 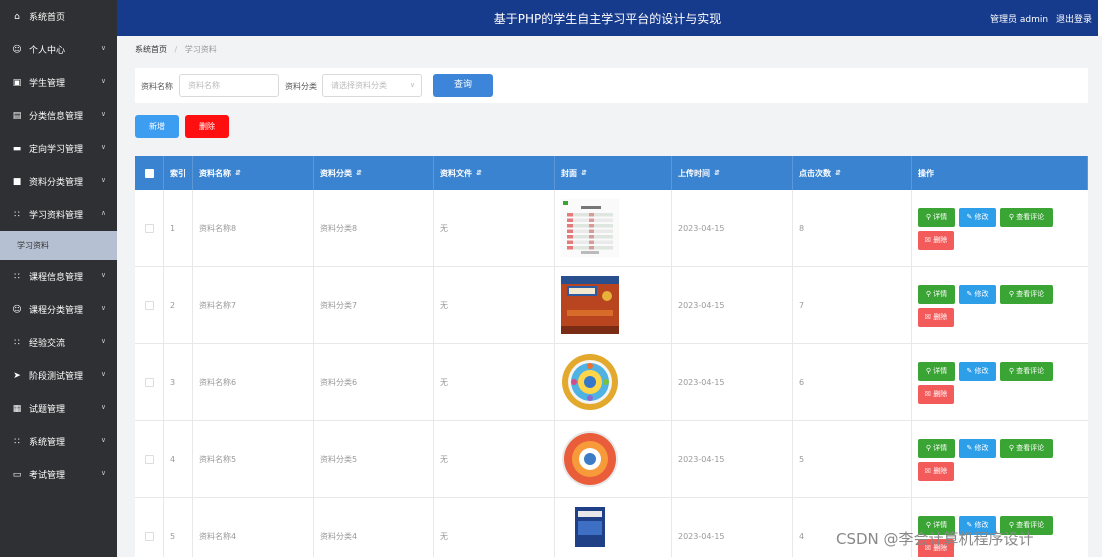 I want to click on select-all-checkbox, so click(x=149, y=173).